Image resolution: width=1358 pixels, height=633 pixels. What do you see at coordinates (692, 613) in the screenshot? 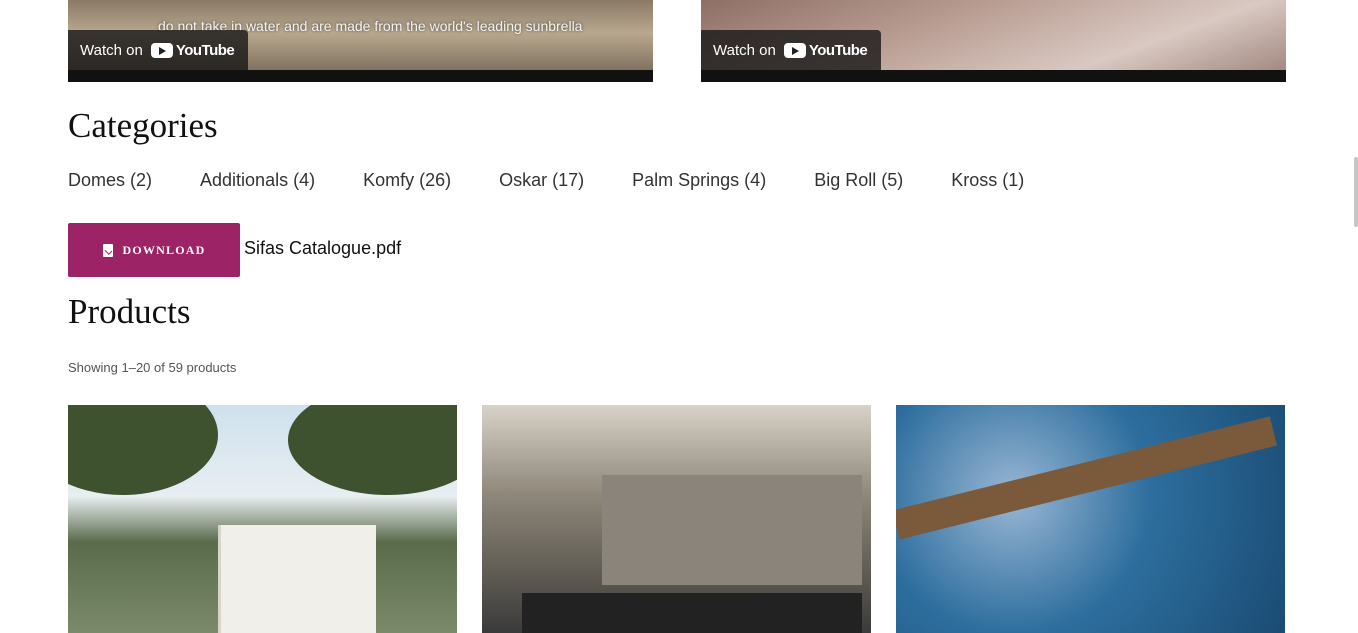
I see `dining-chairs-illustration` at bounding box center [692, 613].